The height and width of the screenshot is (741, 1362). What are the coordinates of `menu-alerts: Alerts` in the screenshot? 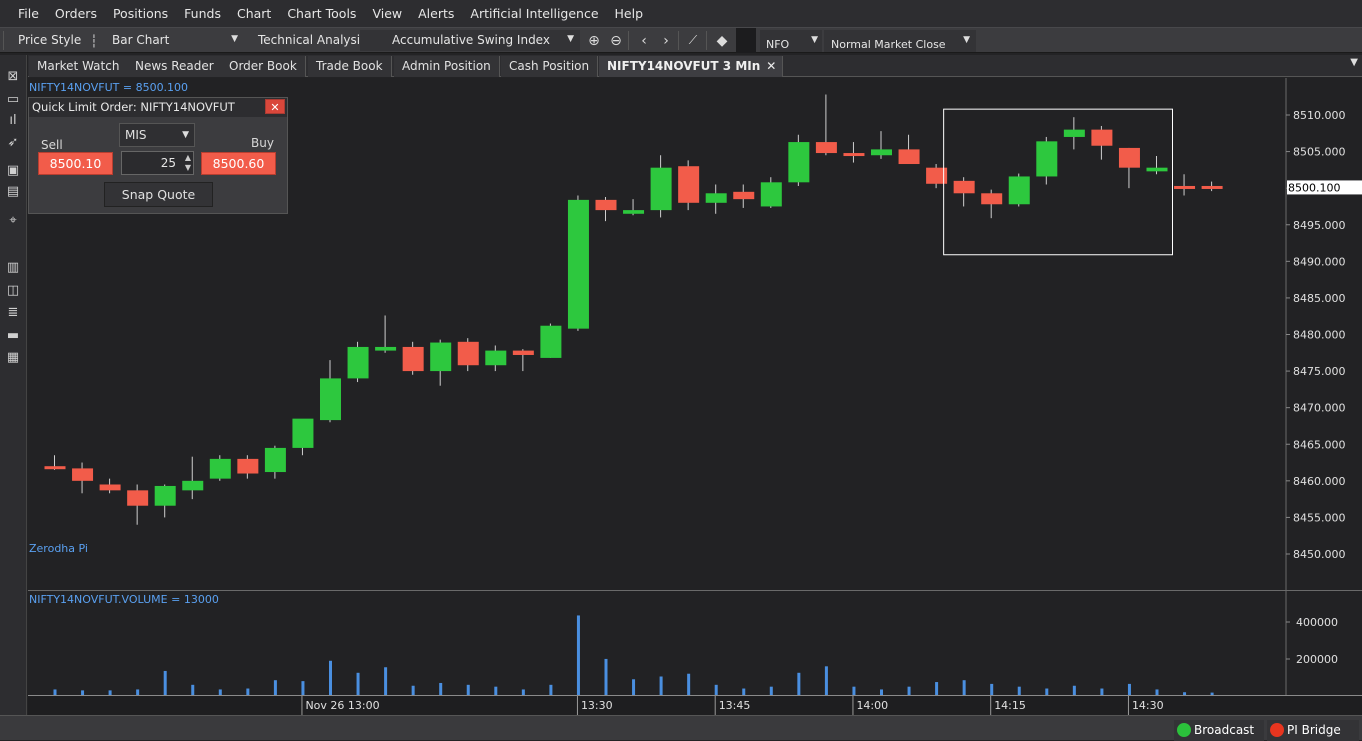 It's located at (436, 13).